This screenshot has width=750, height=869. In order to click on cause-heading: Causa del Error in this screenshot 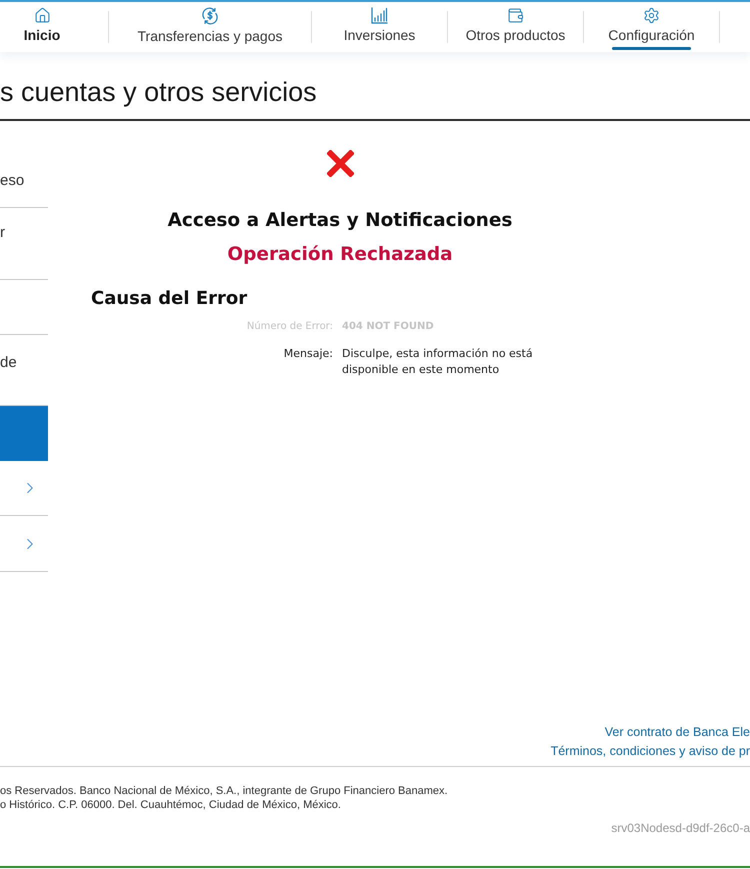, I will do `click(169, 299)`.